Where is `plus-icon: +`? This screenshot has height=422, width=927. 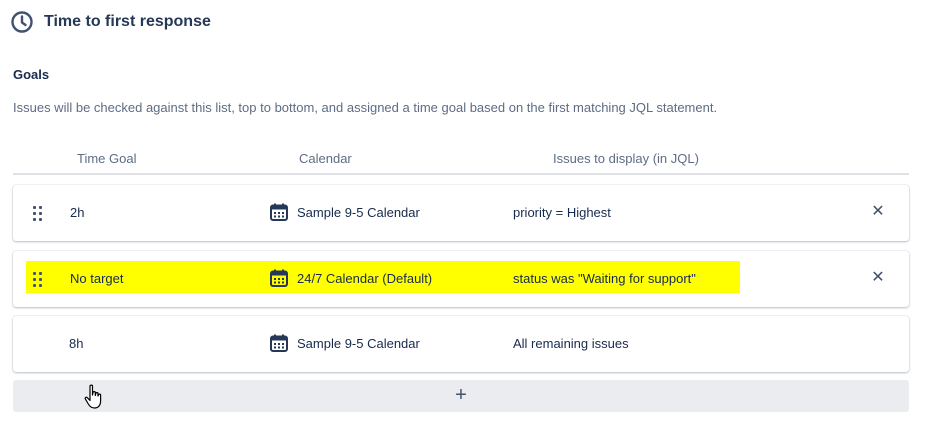
plus-icon: + is located at coordinates (461, 395).